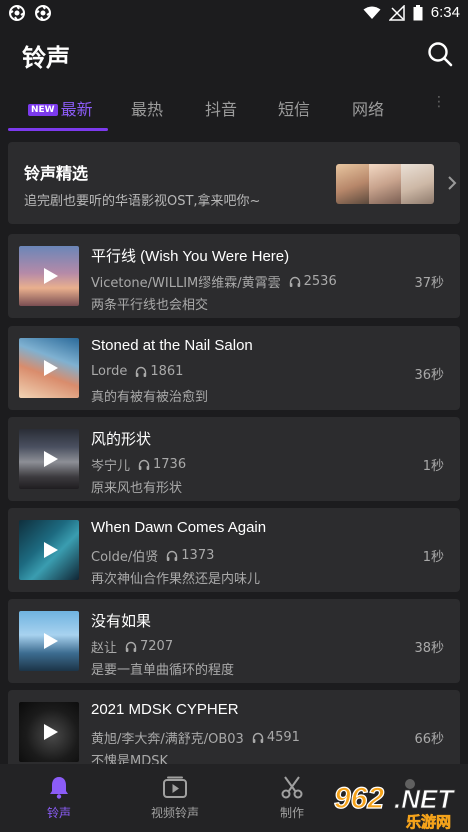 This screenshot has height=832, width=468. What do you see at coordinates (292, 787) in the screenshot?
I see `scissors-icon` at bounding box center [292, 787].